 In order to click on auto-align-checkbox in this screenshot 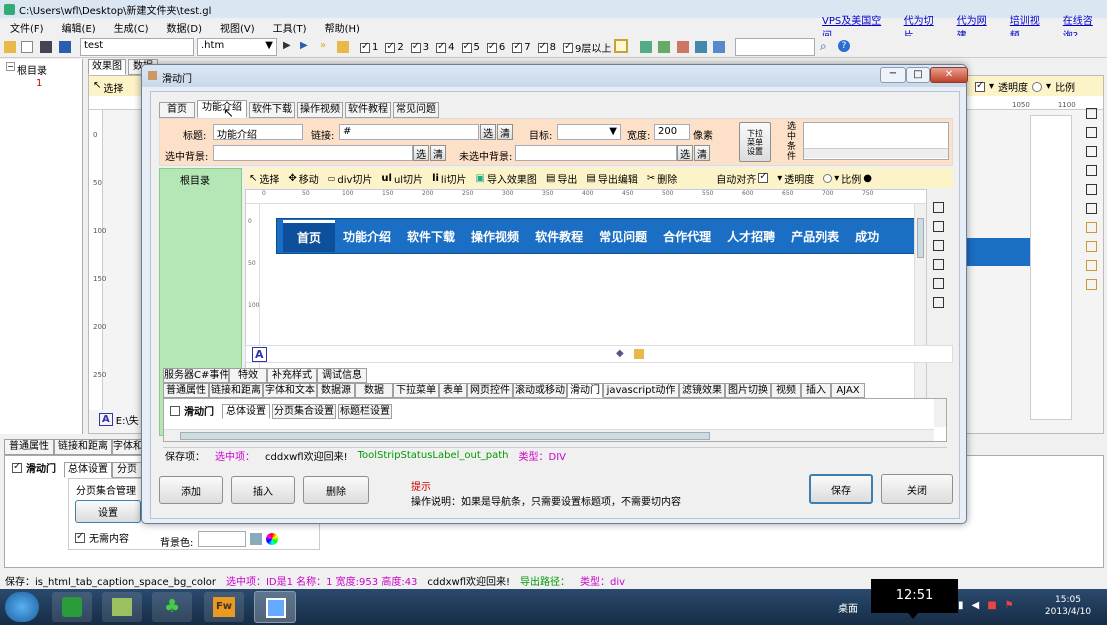, I will do `click(763, 177)`.